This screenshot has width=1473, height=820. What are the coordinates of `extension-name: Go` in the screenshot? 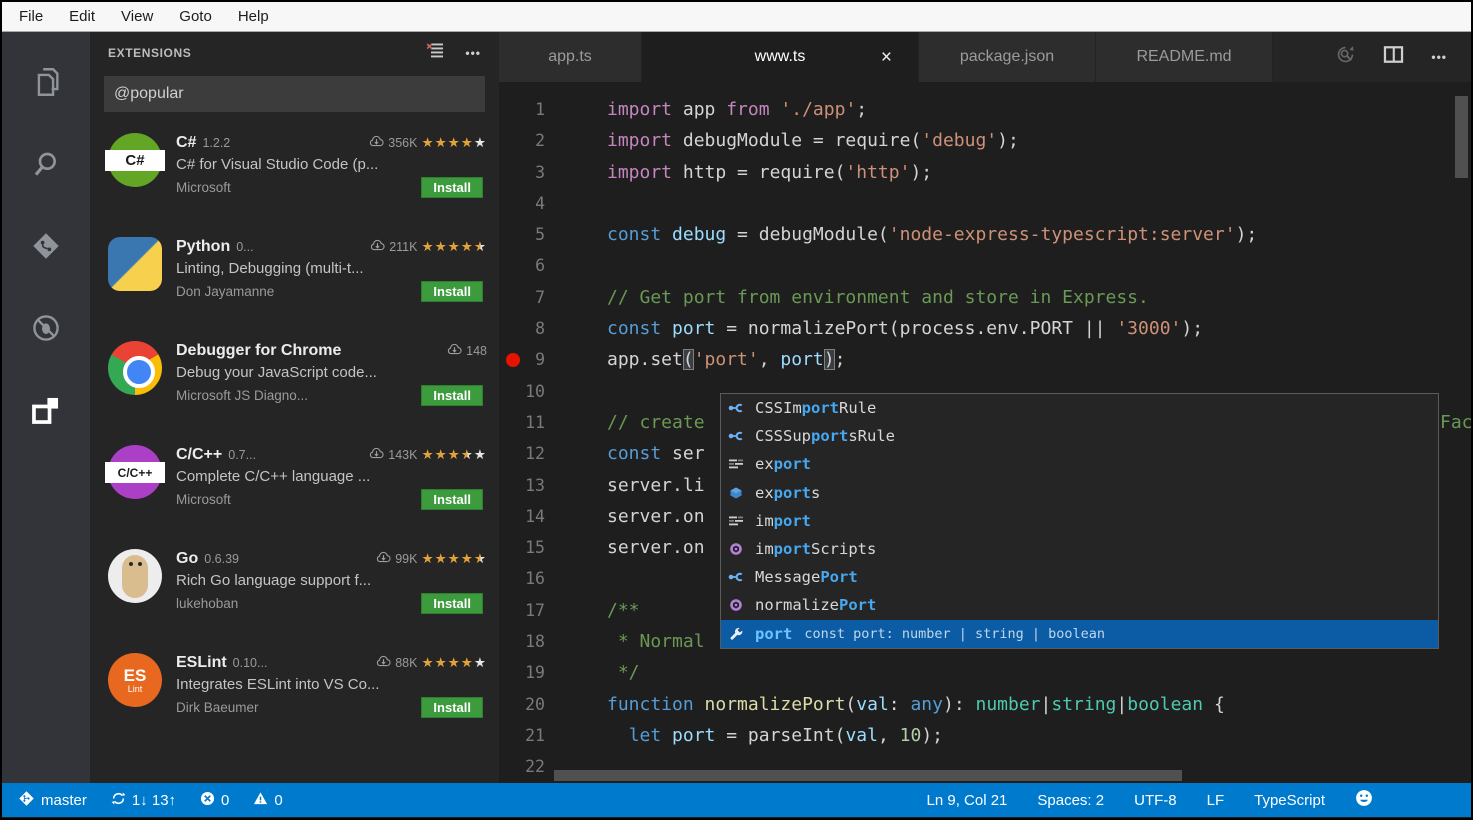 It's located at (187, 558).